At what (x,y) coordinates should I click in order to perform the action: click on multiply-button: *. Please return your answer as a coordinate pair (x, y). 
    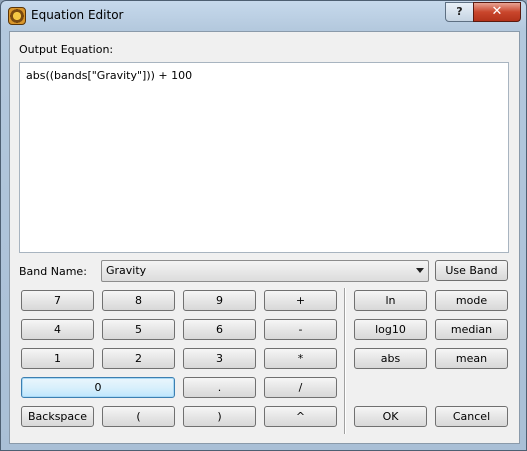
    Looking at the image, I should click on (300, 358).